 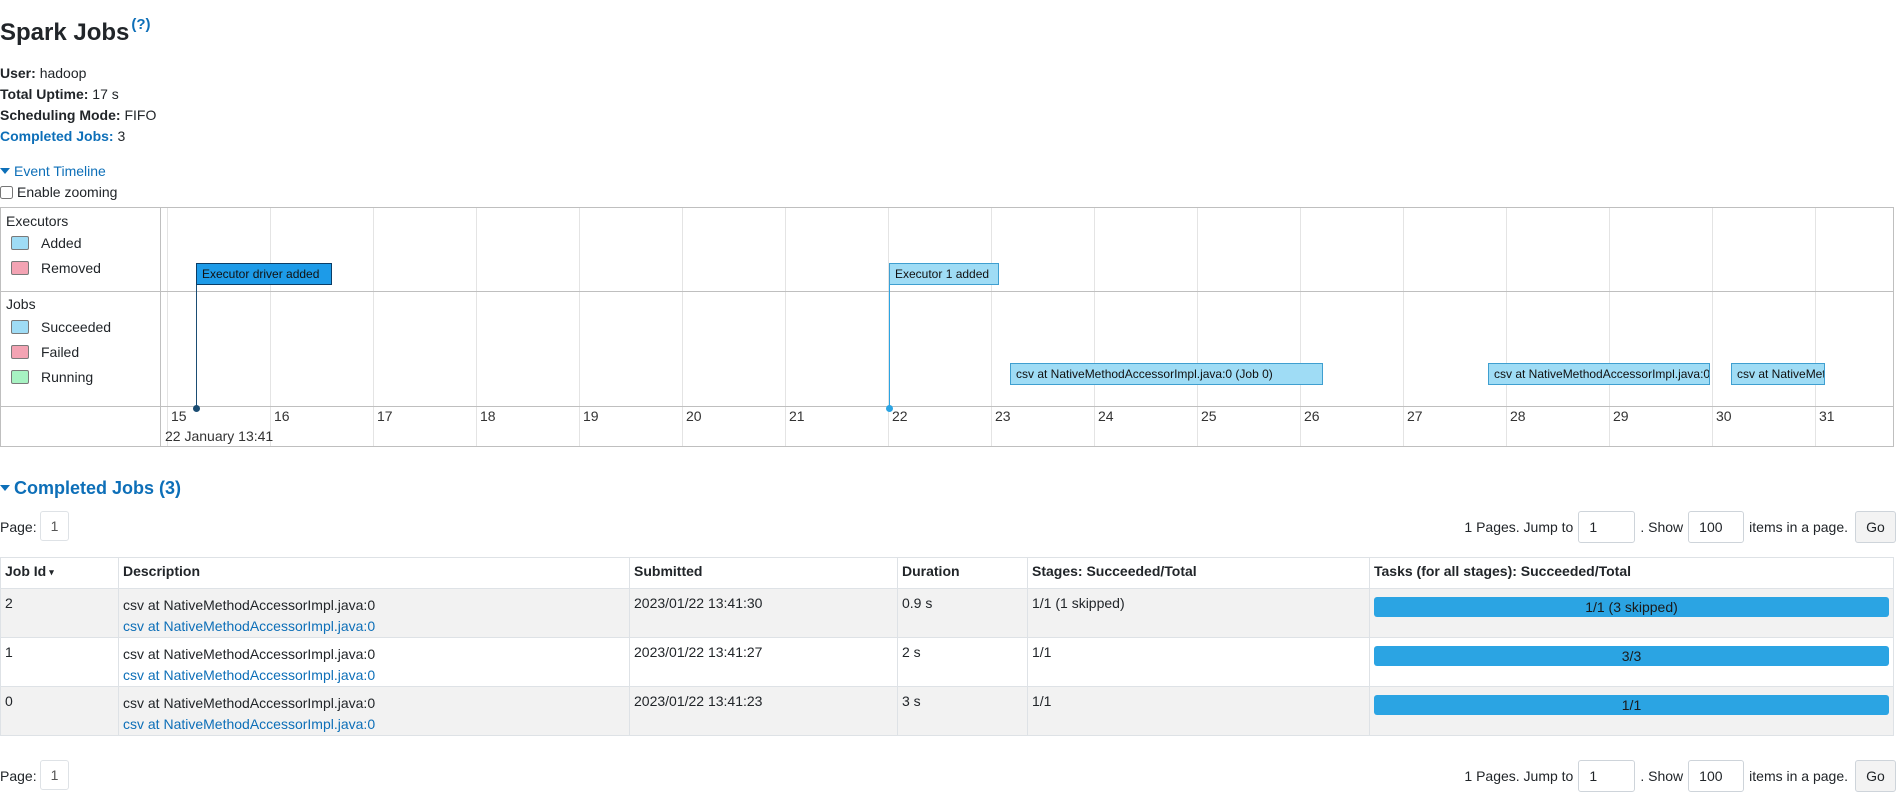 I want to click on tasks-progress-bar: 1/1, so click(x=1631, y=705).